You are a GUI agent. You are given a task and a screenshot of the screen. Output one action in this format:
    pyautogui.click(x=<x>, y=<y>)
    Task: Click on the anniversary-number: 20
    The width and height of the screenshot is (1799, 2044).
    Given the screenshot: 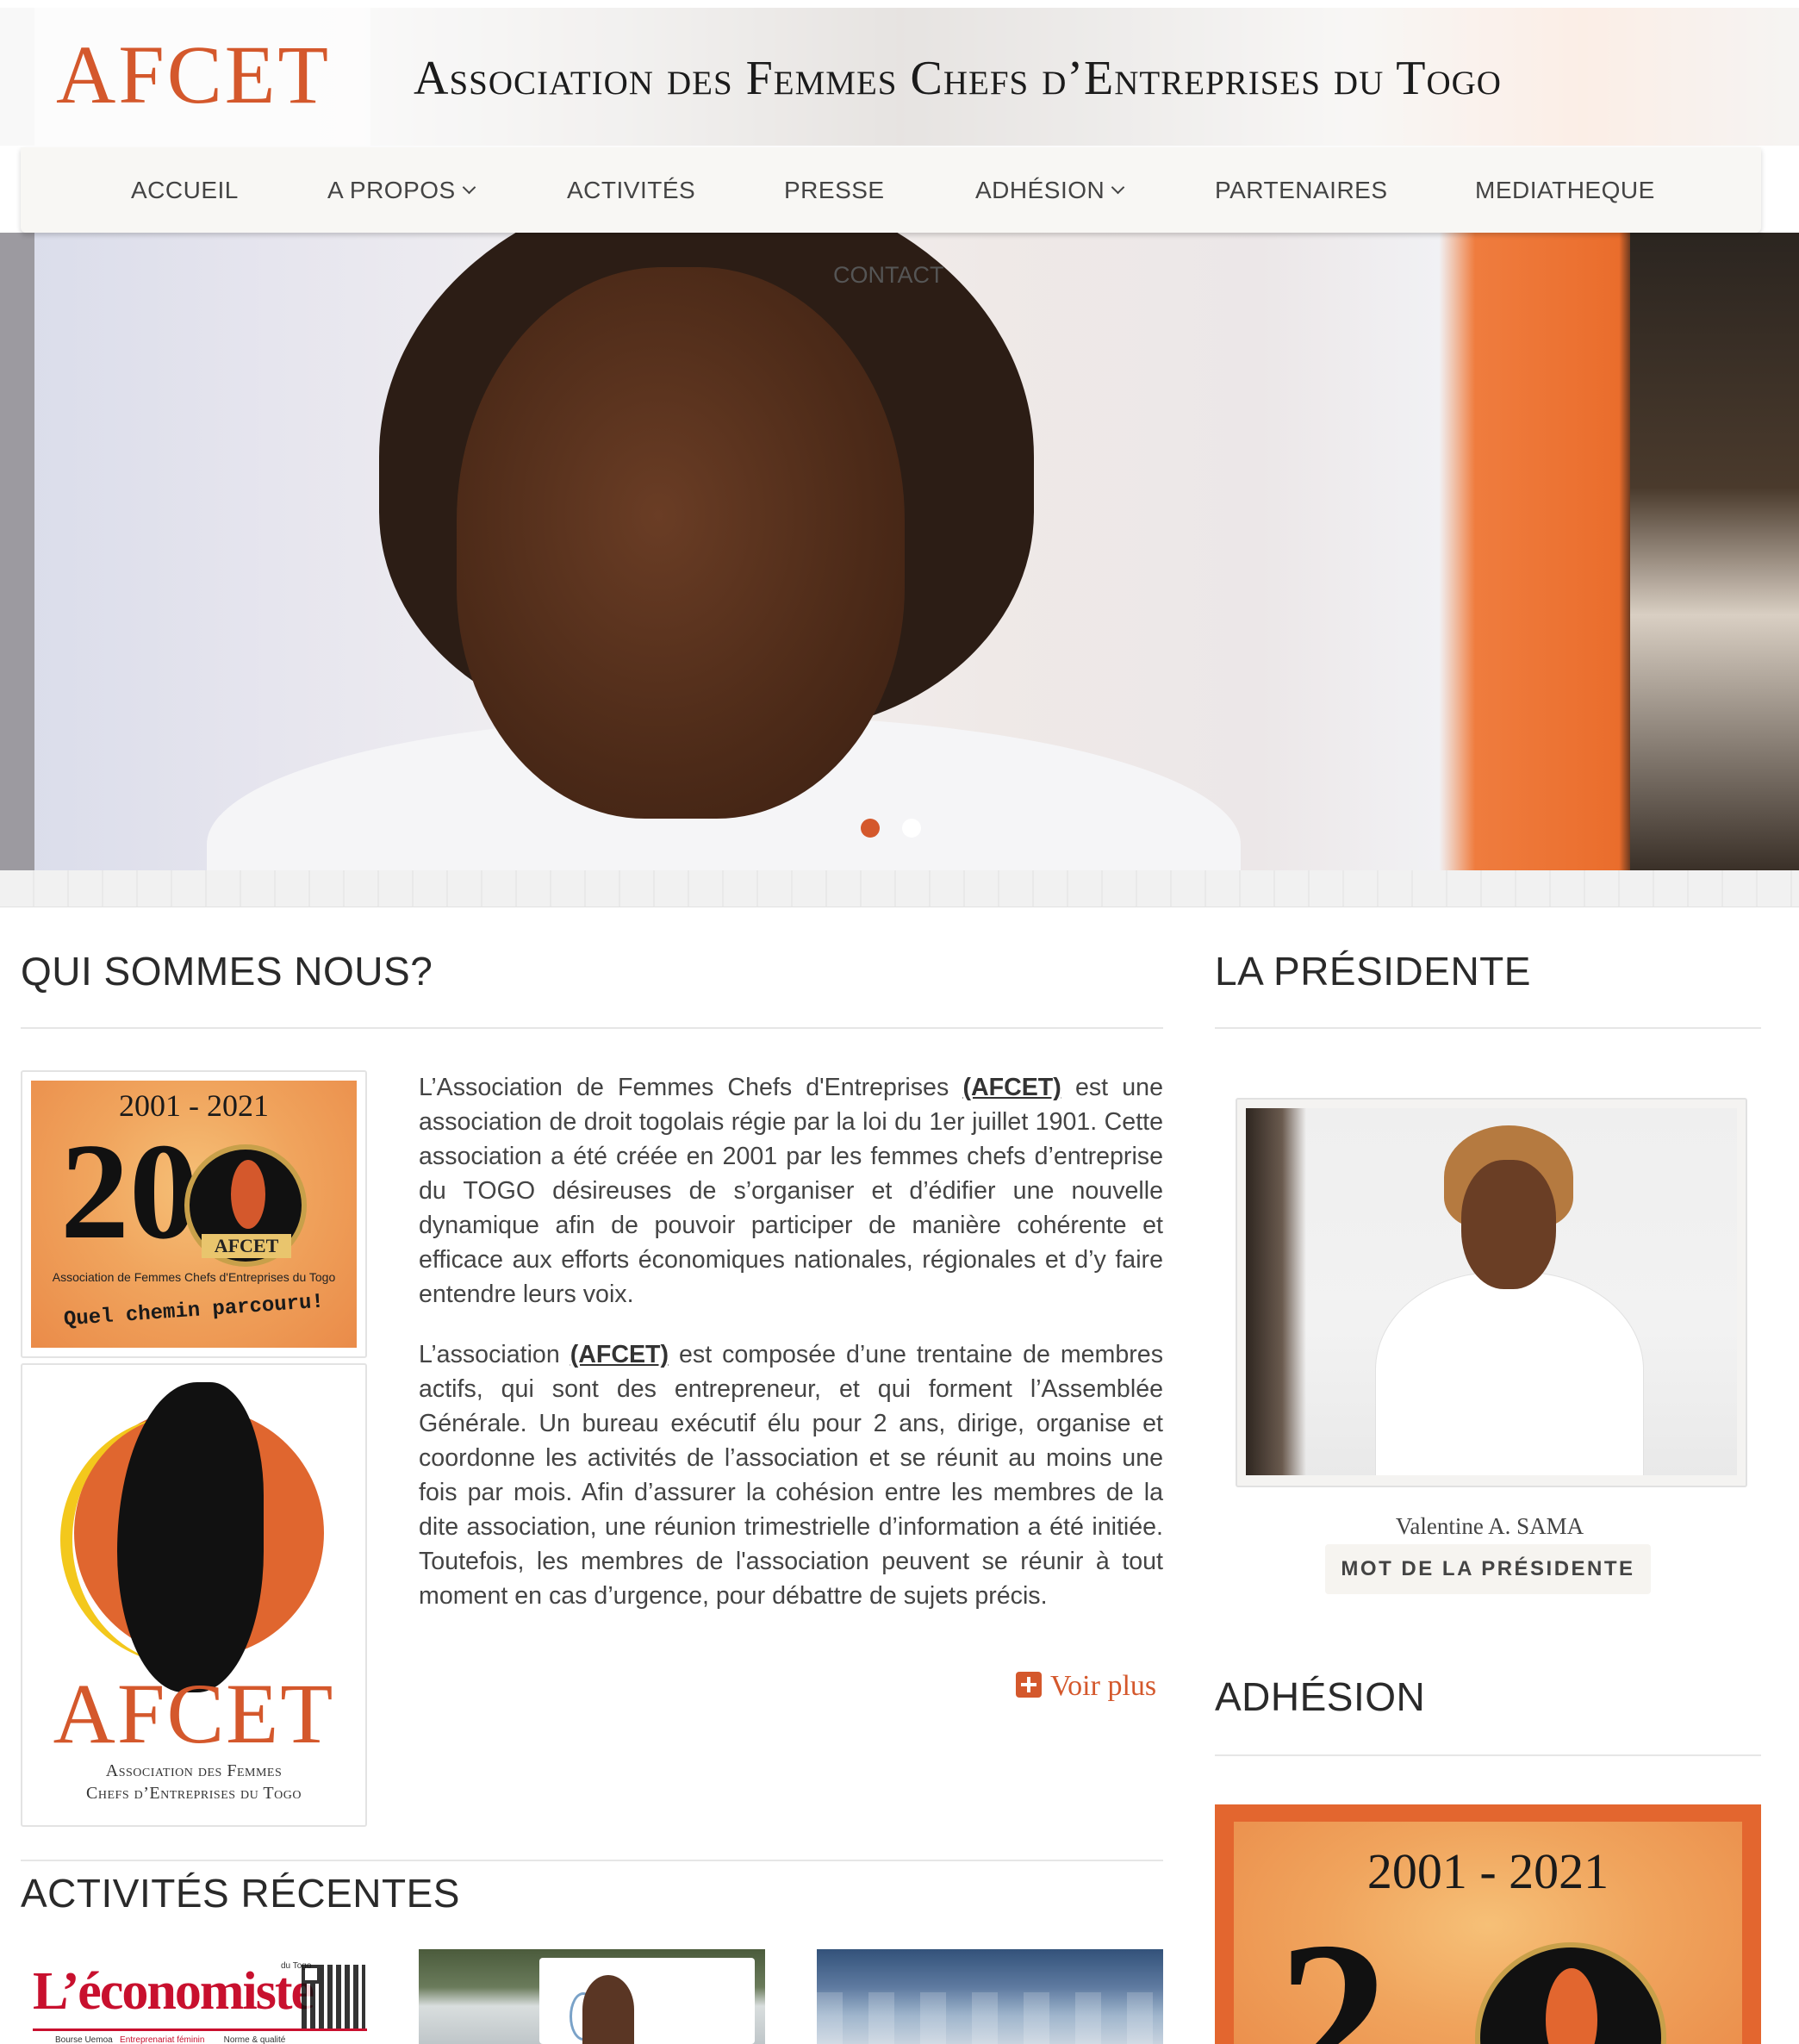 What is the action you would take?
    pyautogui.click(x=129, y=1191)
    